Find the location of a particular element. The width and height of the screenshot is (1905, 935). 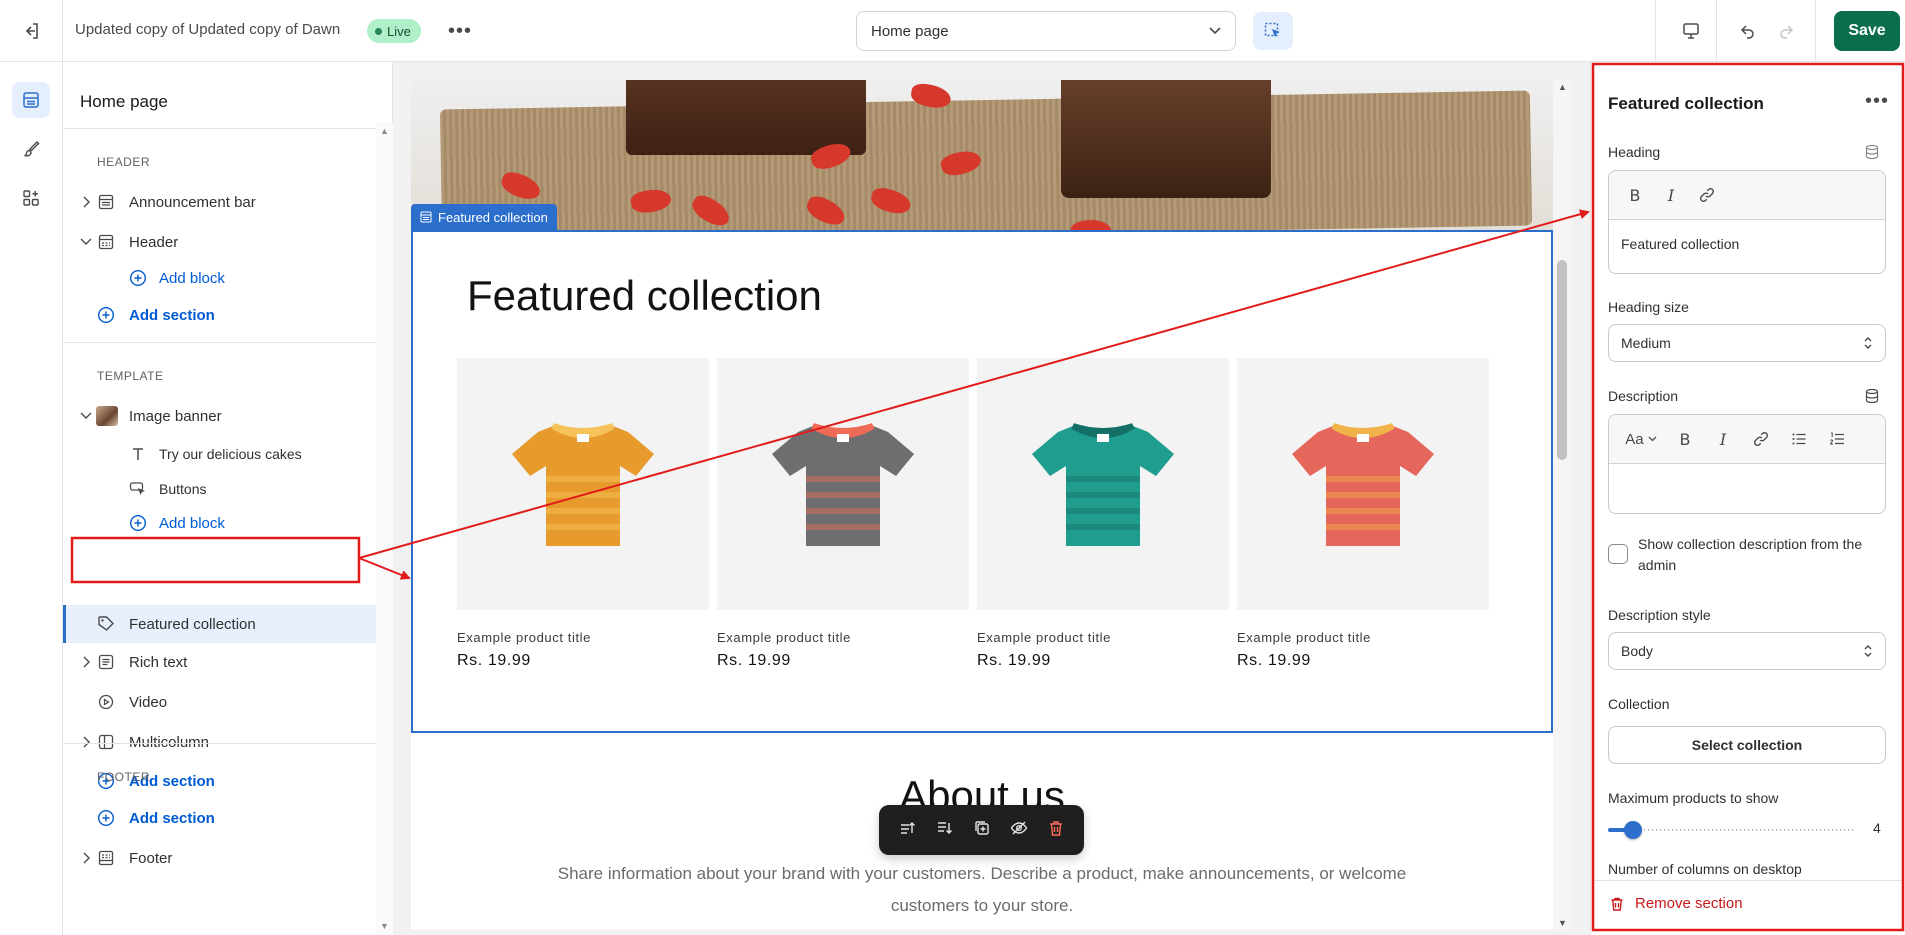

bullet-list-button is located at coordinates (1799, 439).